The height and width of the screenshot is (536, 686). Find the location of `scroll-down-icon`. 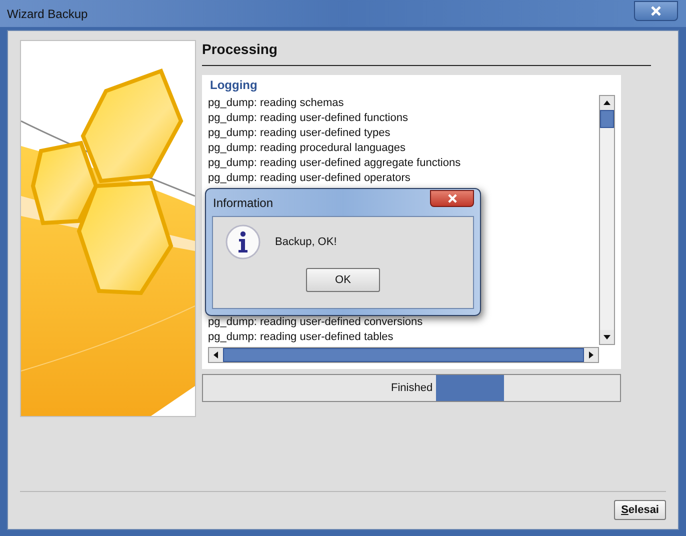

scroll-down-icon is located at coordinates (607, 337).